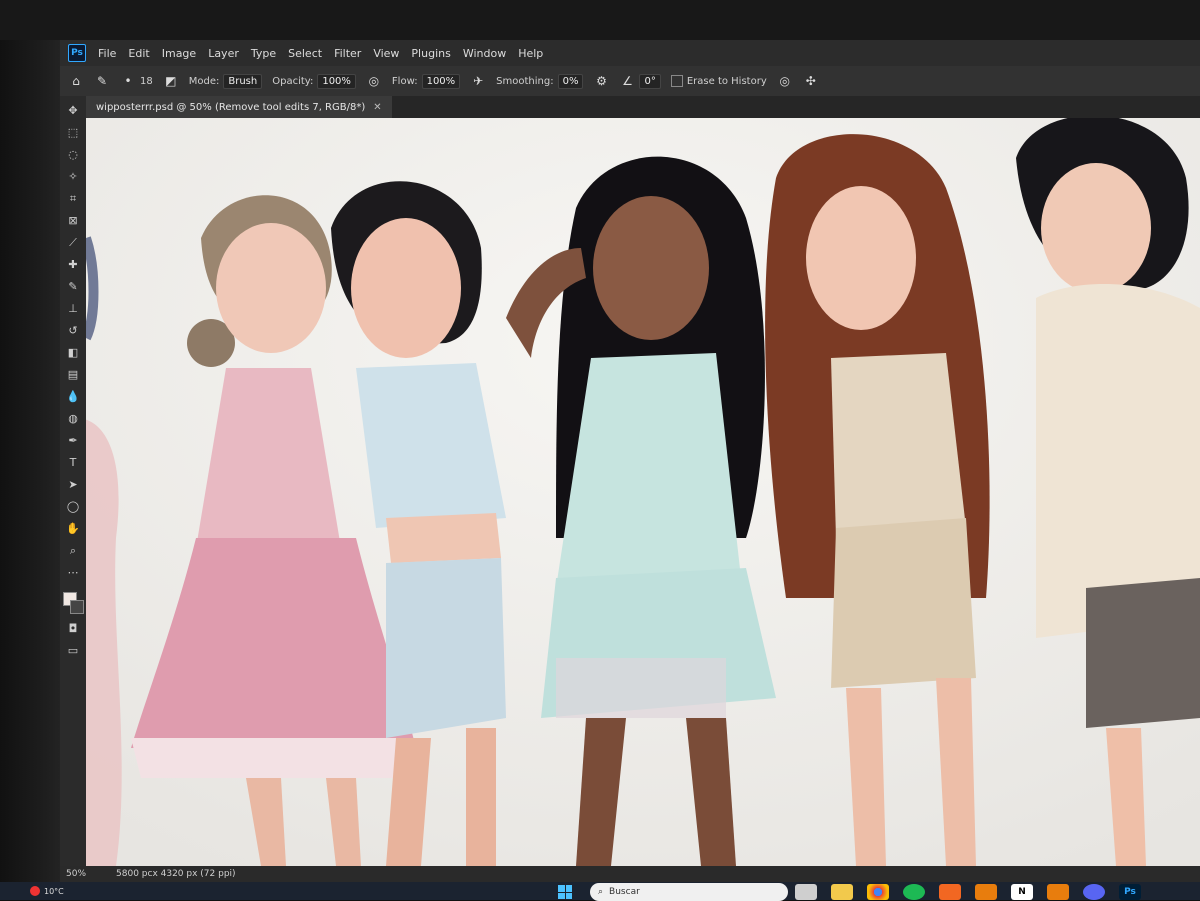 The height and width of the screenshot is (901, 1200). What do you see at coordinates (73, 177) in the screenshot?
I see `quick-select-tool-icon: ✧` at bounding box center [73, 177].